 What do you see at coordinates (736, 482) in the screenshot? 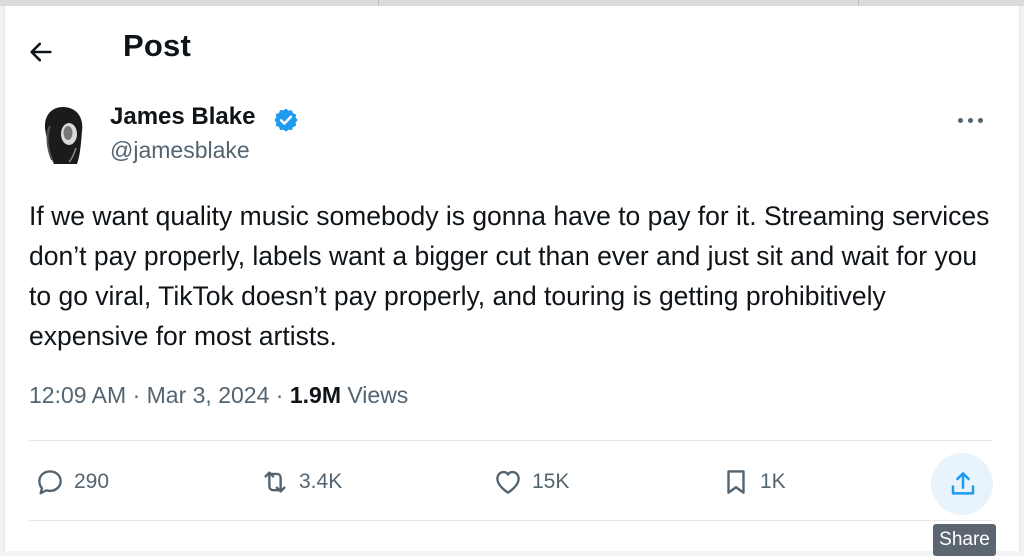
I see `bookmark-icon` at bounding box center [736, 482].